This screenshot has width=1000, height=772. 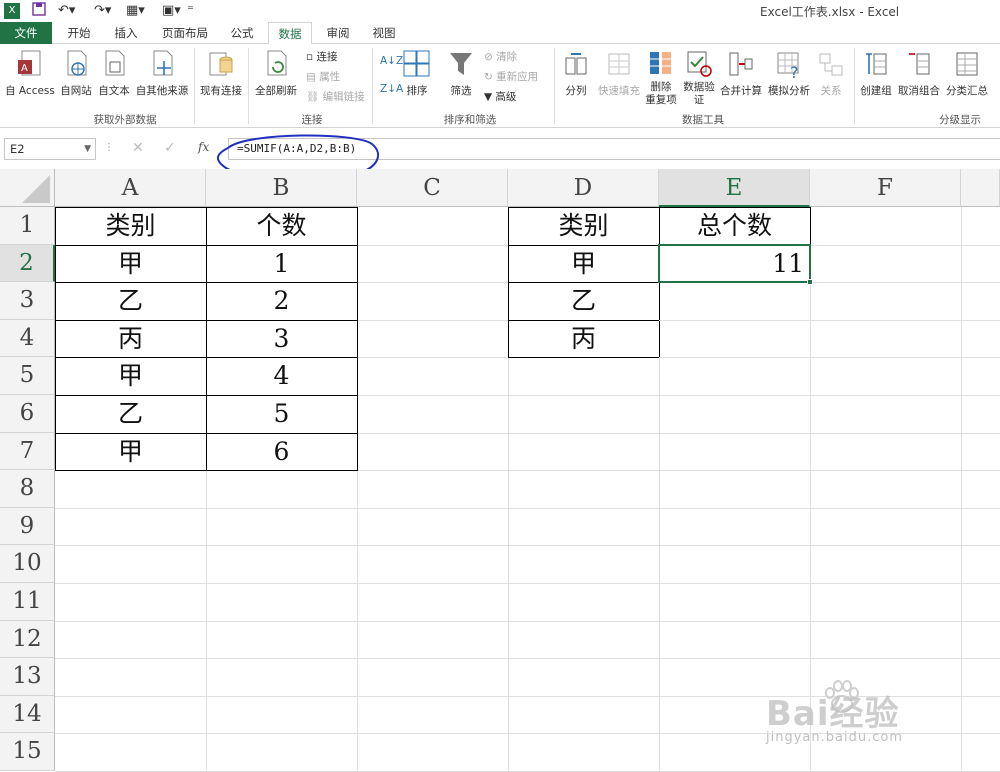 I want to click on existing-connections-button: 现有连接, so click(x=221, y=74).